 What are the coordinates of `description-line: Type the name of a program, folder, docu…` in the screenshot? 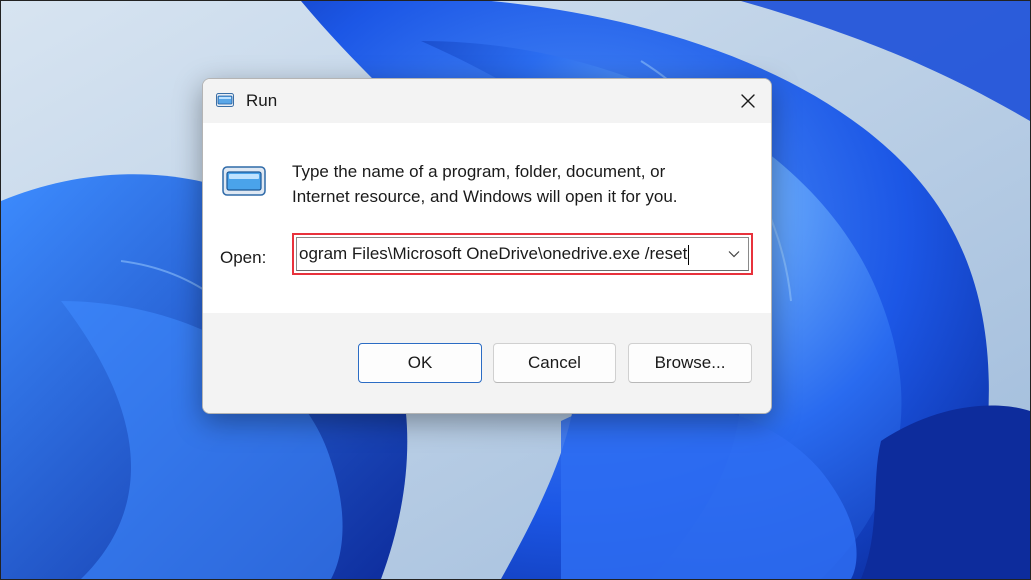 It's located at (479, 171).